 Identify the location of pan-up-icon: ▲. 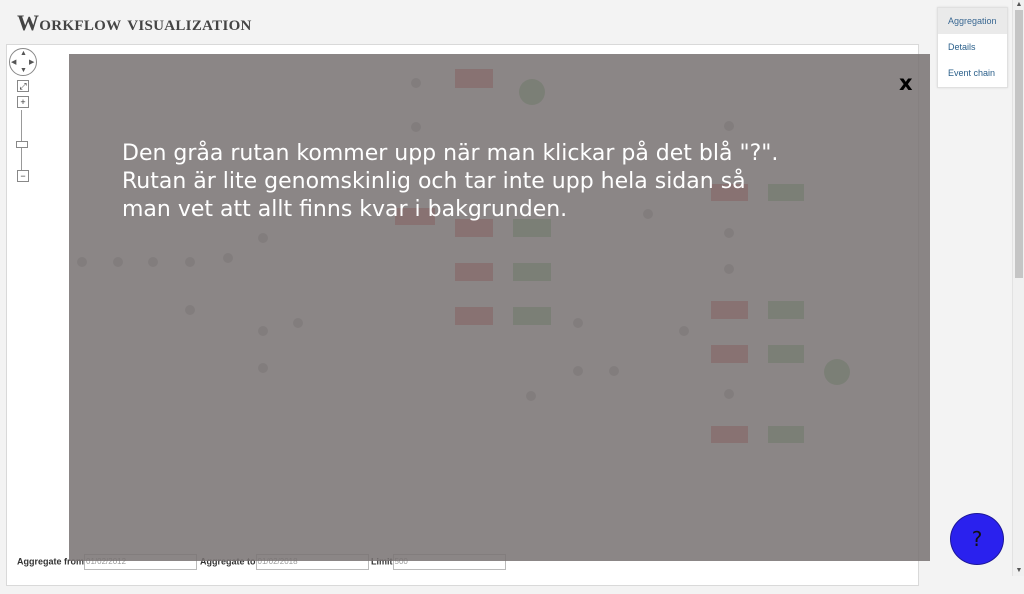
(23, 53).